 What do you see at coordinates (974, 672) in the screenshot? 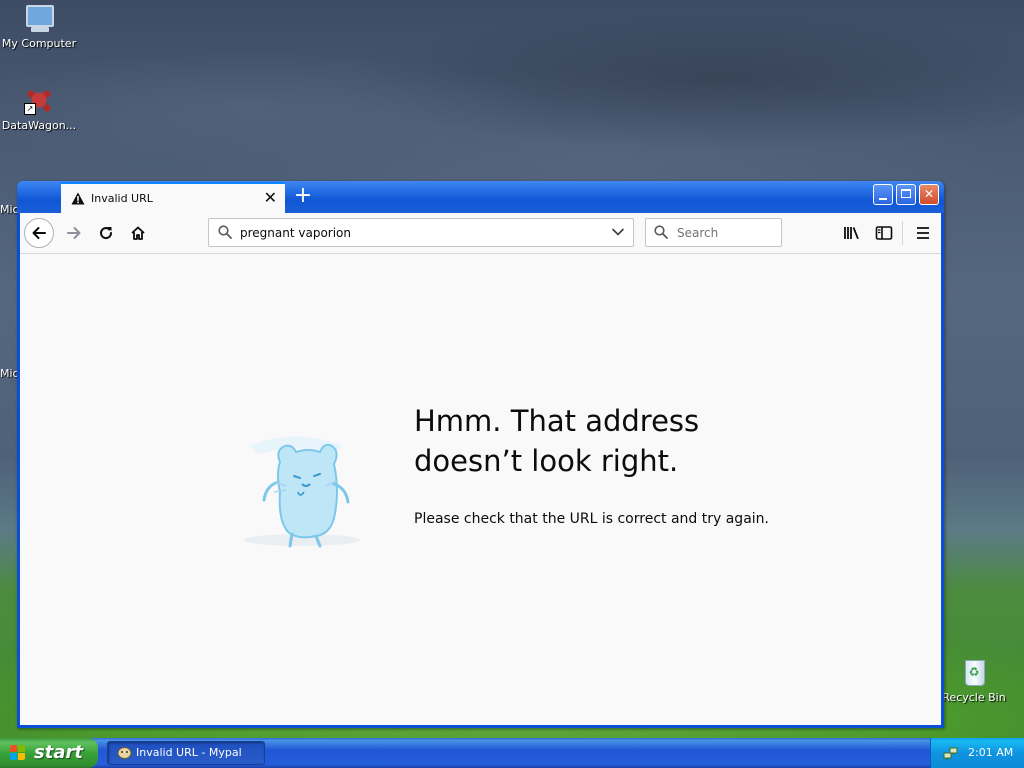
I see `recycle-bin-icon: ♻` at bounding box center [974, 672].